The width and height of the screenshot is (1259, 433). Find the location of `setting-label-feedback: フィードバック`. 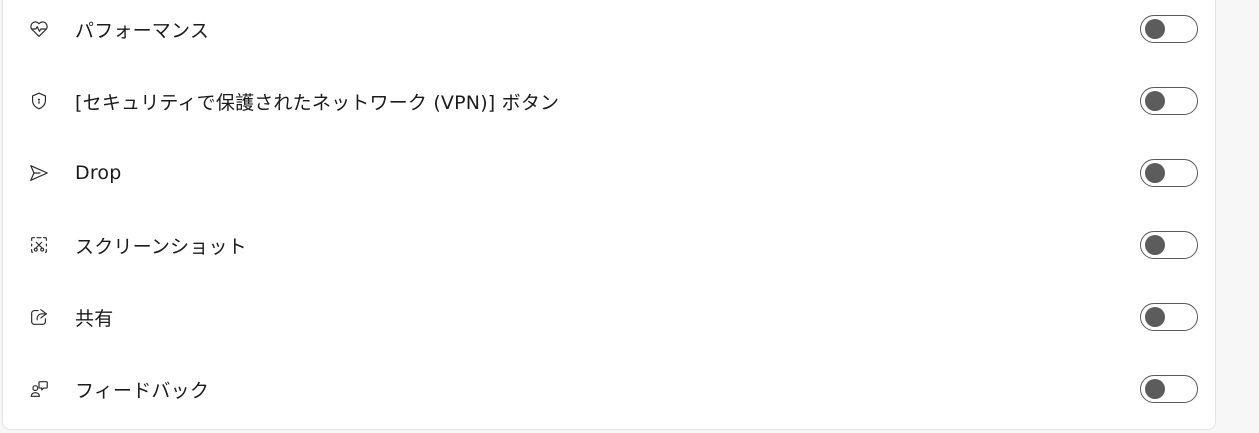

setting-label-feedback: フィードバック is located at coordinates (142, 390).